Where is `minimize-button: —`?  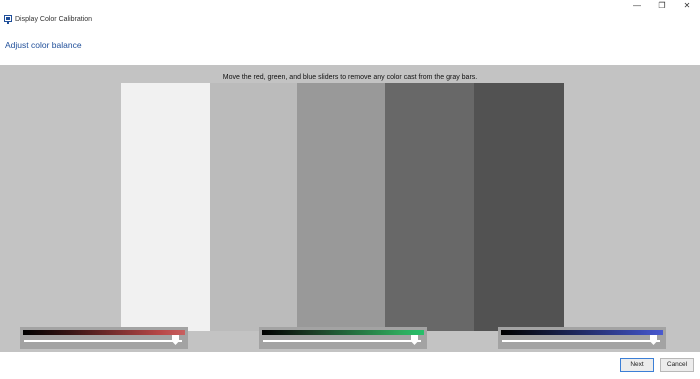
minimize-button: — is located at coordinates (637, 6).